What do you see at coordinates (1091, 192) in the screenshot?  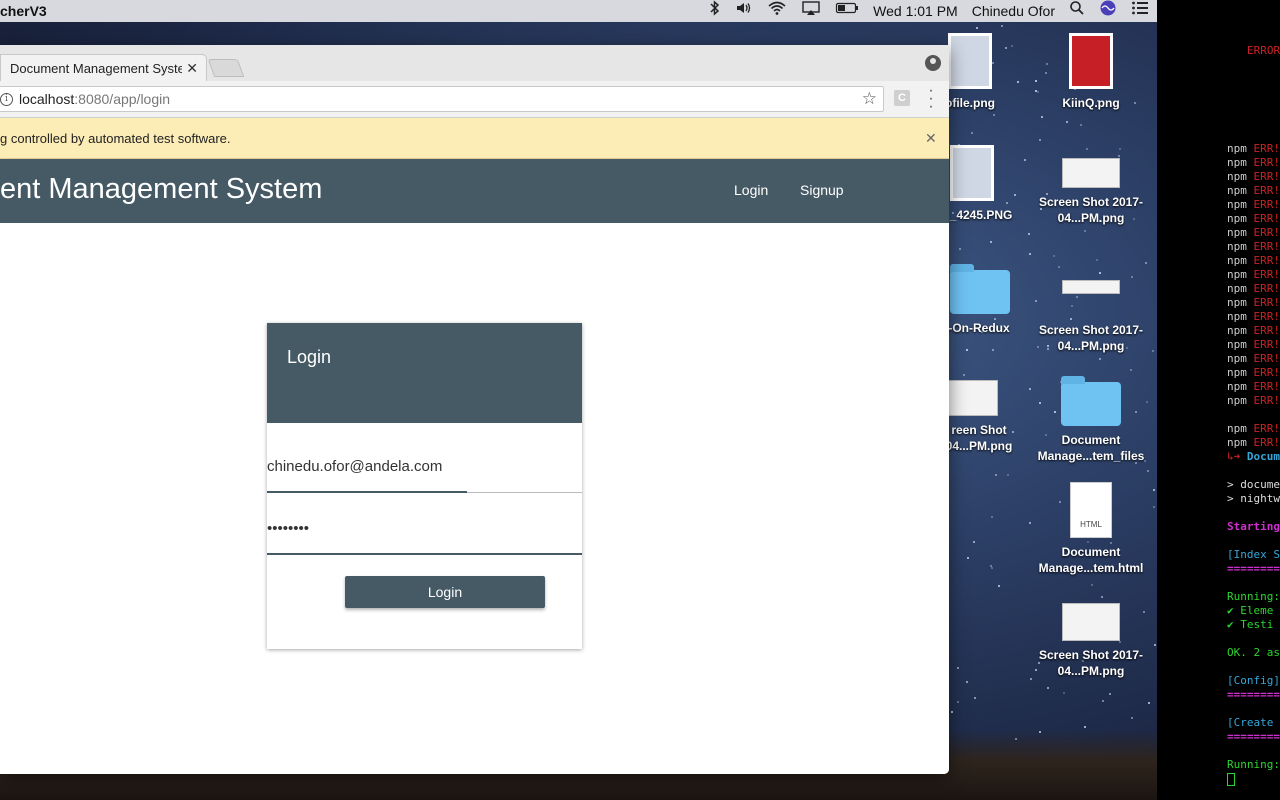 I see `desktop-file-screenshot-1: Screen Shot 2017-04...PM.png` at bounding box center [1091, 192].